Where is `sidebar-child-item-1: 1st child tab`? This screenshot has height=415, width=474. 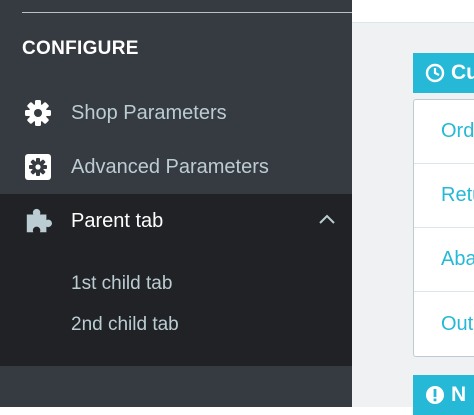
sidebar-child-item-1: 1st child tab is located at coordinates (121, 284).